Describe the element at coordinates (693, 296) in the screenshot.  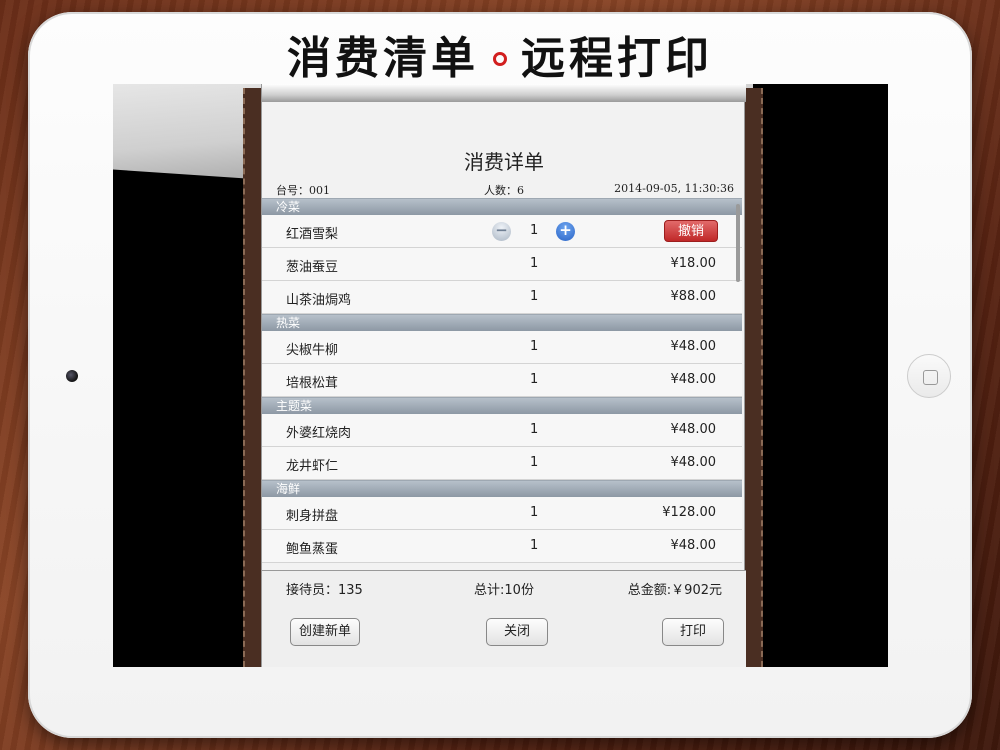
I see `item-price: ¥88.00` at that location.